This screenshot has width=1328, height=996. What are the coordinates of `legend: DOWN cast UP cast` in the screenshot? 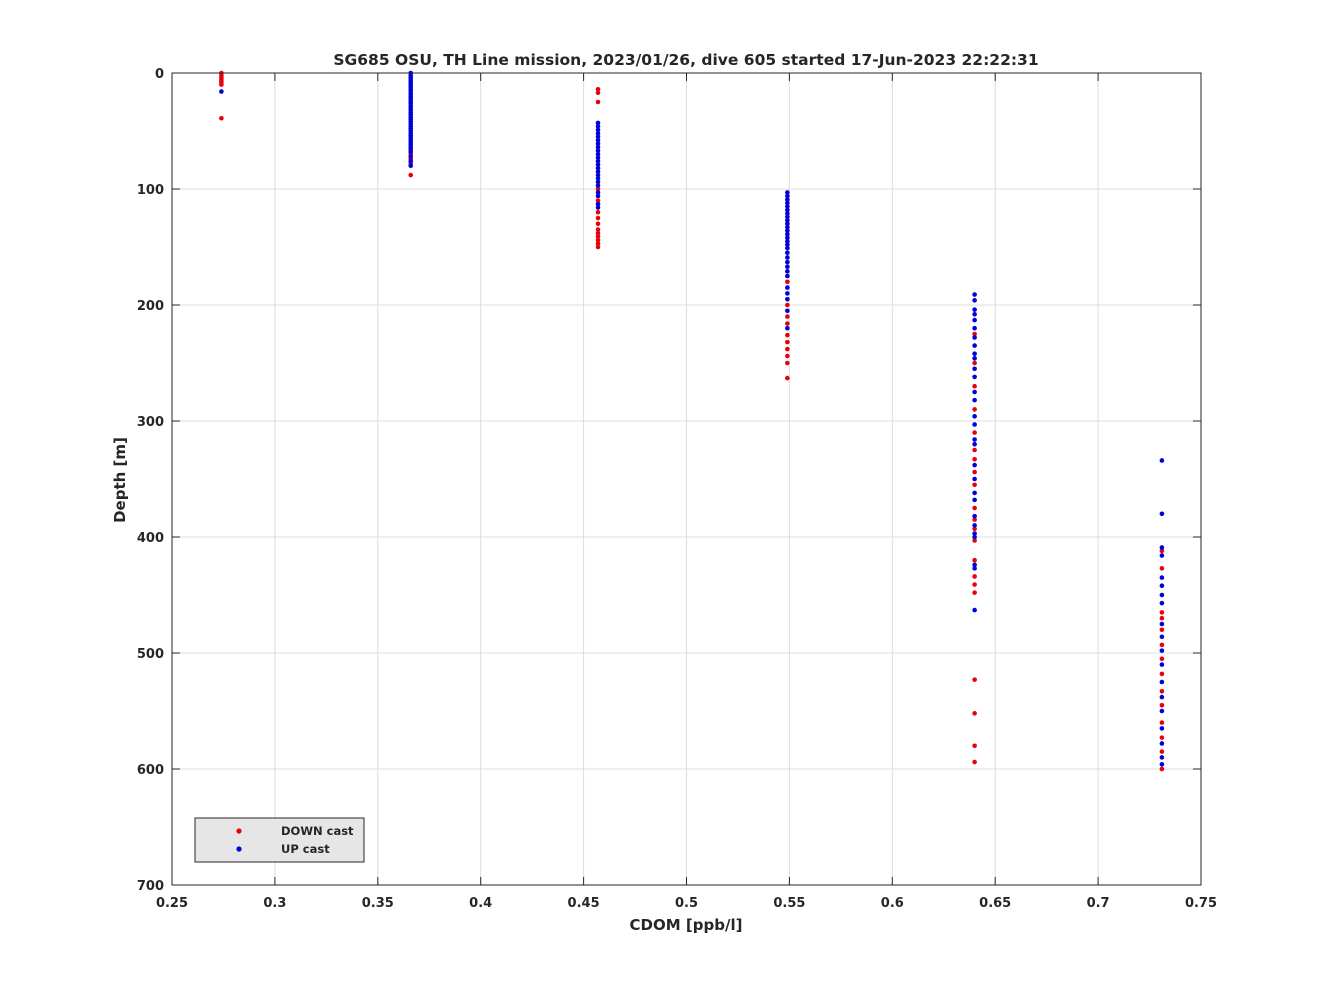 It's located at (279, 840).